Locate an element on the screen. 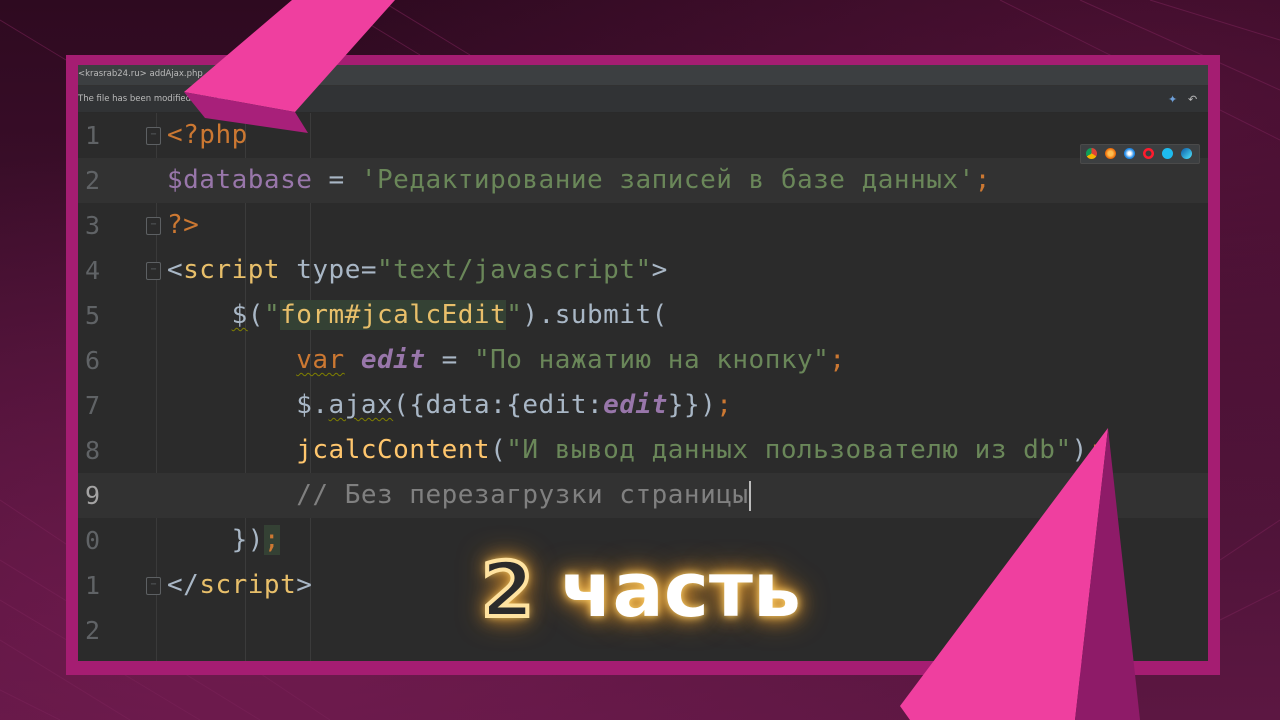 The width and height of the screenshot is (1280, 720). part-title: 2 часть is located at coordinates (640, 589).